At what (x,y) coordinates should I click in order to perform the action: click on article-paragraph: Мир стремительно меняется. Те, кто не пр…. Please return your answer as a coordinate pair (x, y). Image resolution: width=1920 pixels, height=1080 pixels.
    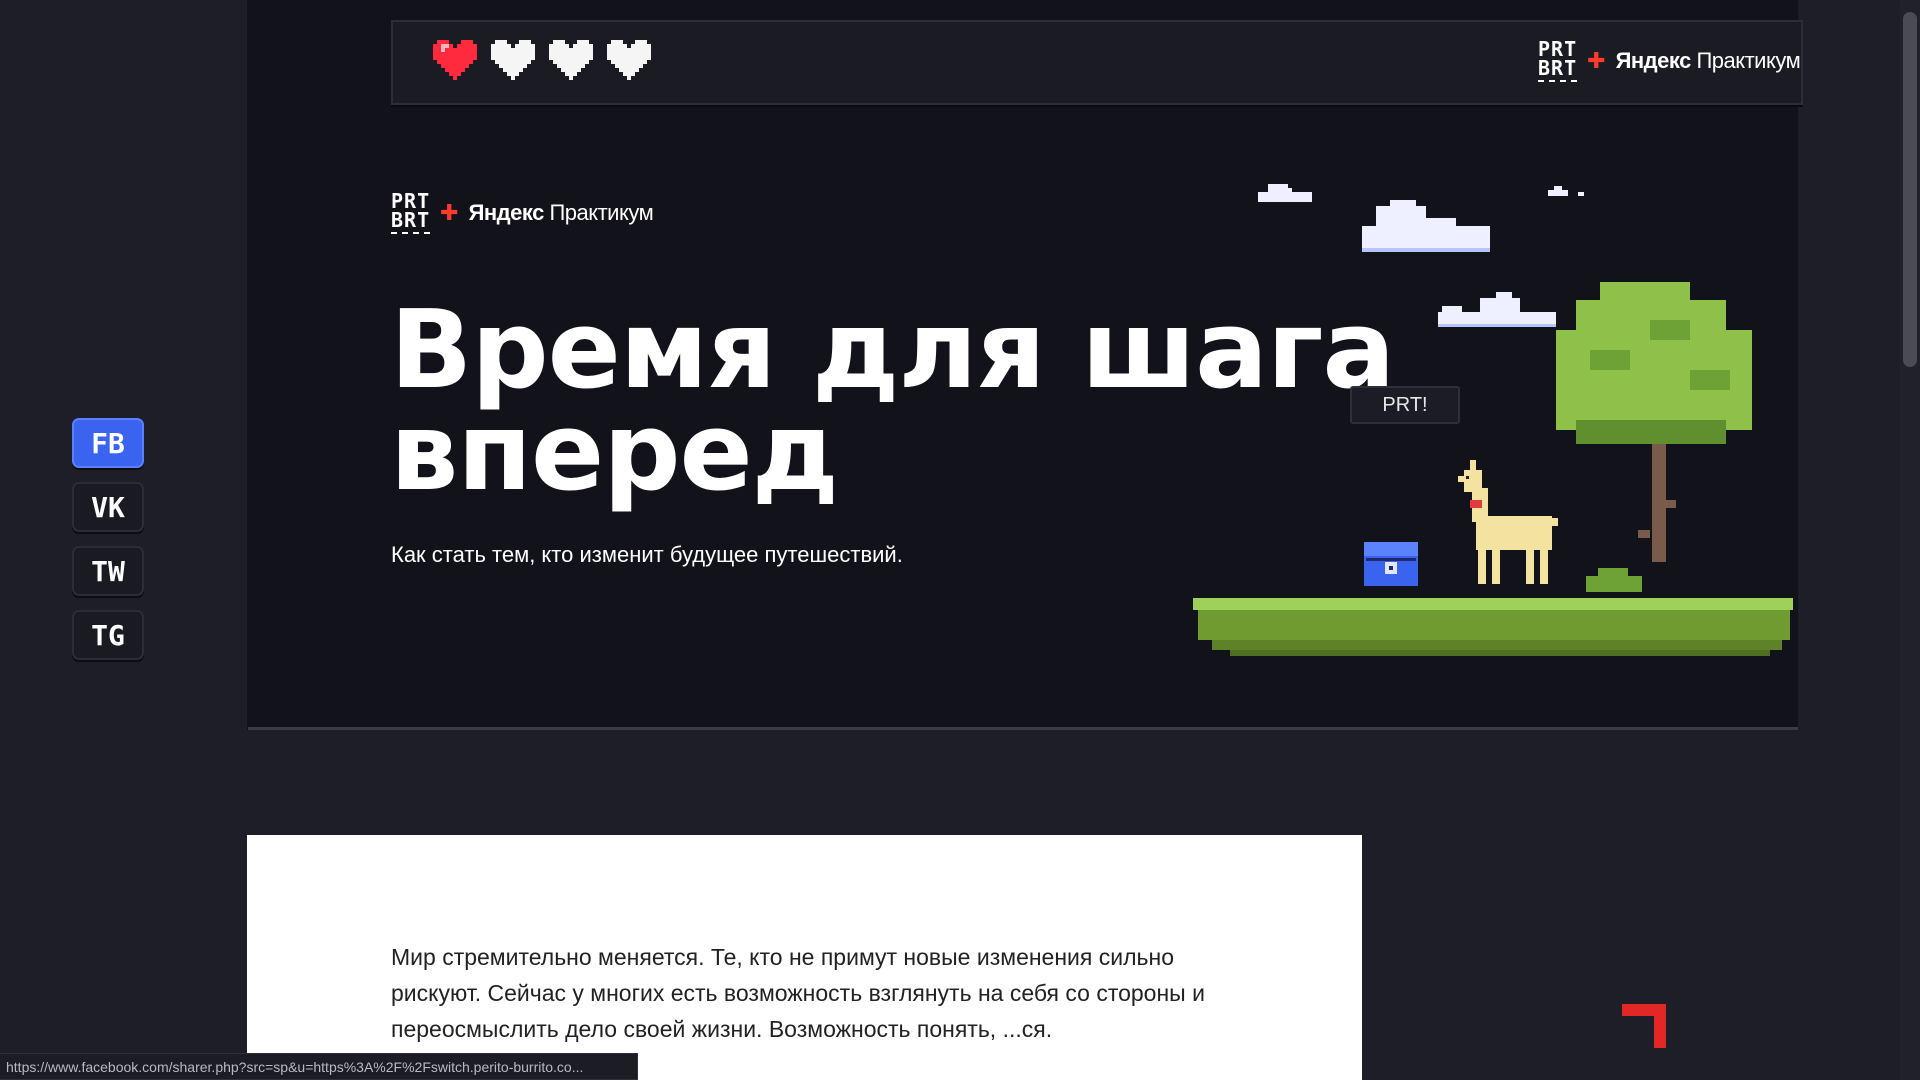
    Looking at the image, I should click on (798, 993).